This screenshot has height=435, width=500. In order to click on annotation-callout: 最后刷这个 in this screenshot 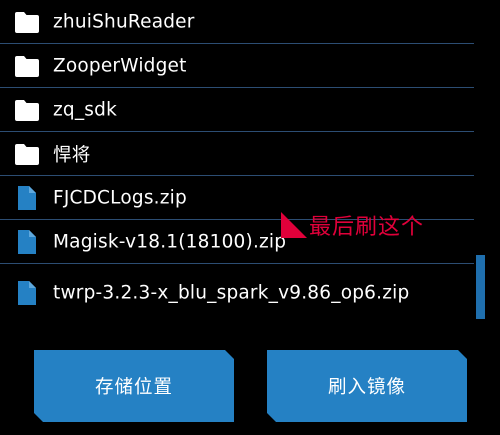, I will do `click(352, 225)`.